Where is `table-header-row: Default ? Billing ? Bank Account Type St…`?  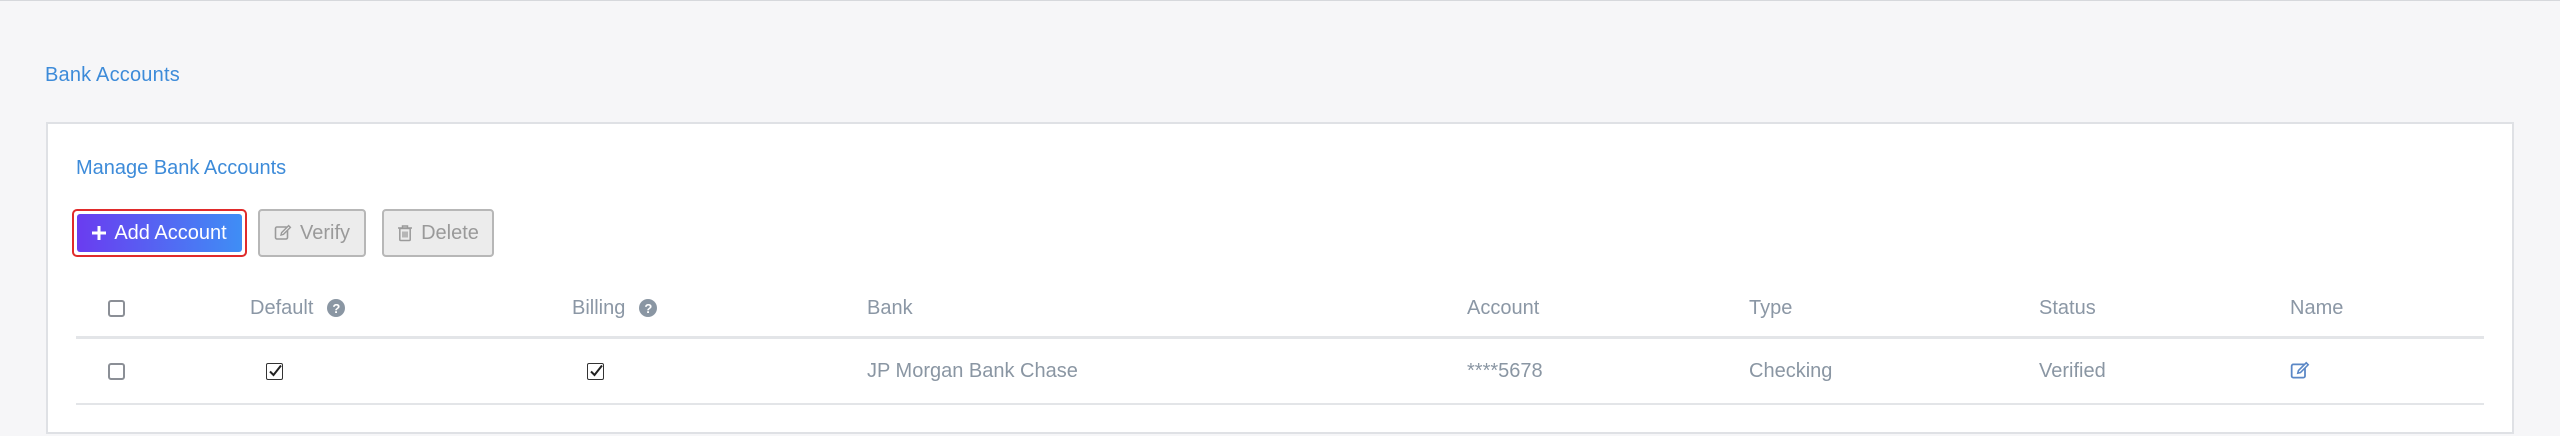
table-header-row: Default ? Billing ? Bank Account Type St… is located at coordinates (1280, 309).